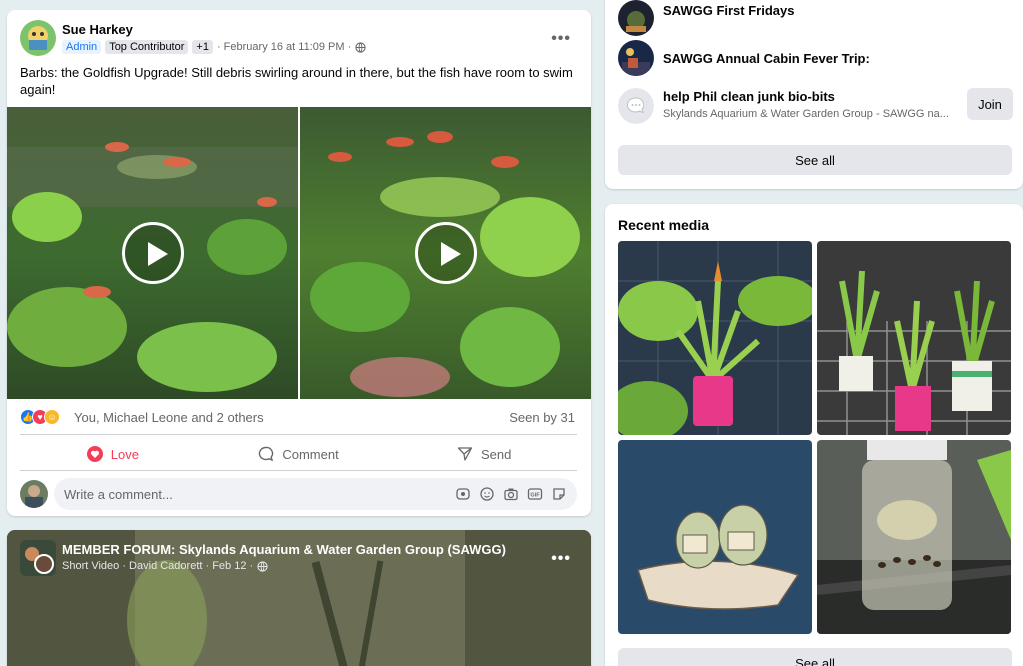  What do you see at coordinates (990, 104) in the screenshot?
I see `join-button: Join` at bounding box center [990, 104].